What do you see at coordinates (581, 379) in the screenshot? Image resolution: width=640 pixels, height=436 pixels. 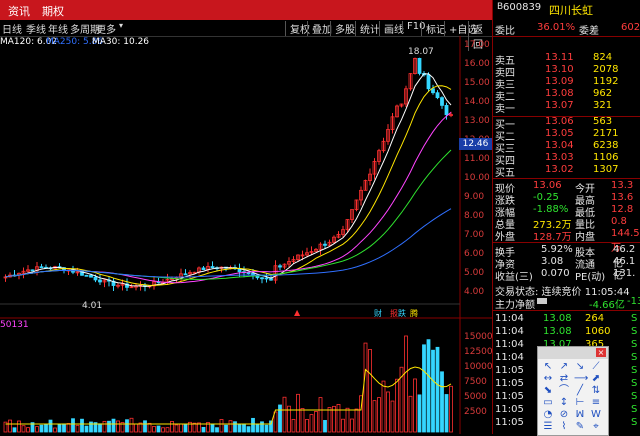 I see `drawing-tool-icon: ⟶` at bounding box center [581, 379].